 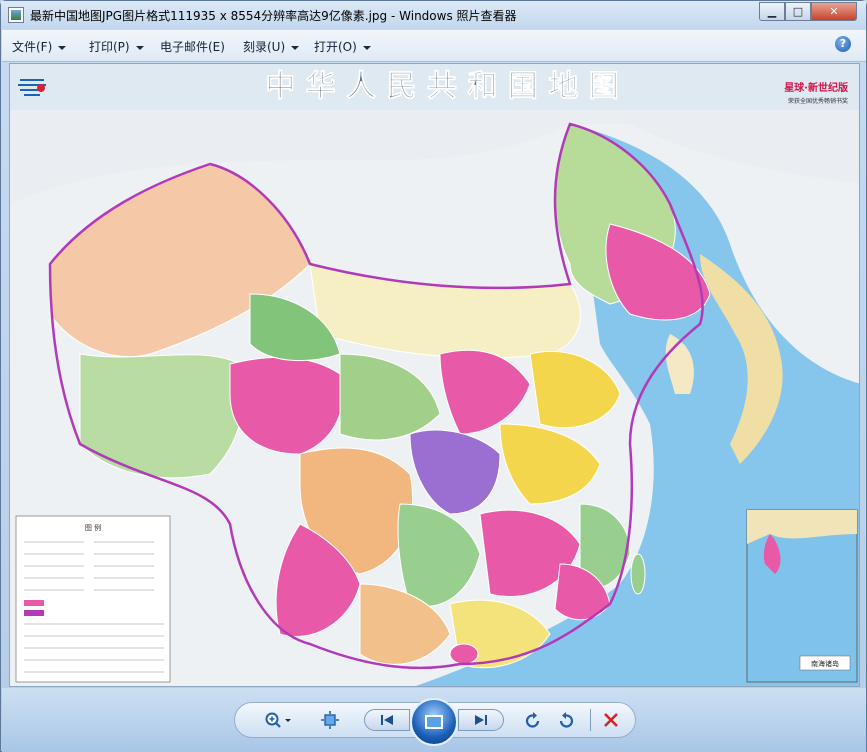 What do you see at coordinates (335, 47) in the screenshot?
I see `menu-open-label: 打开(O)` at bounding box center [335, 47].